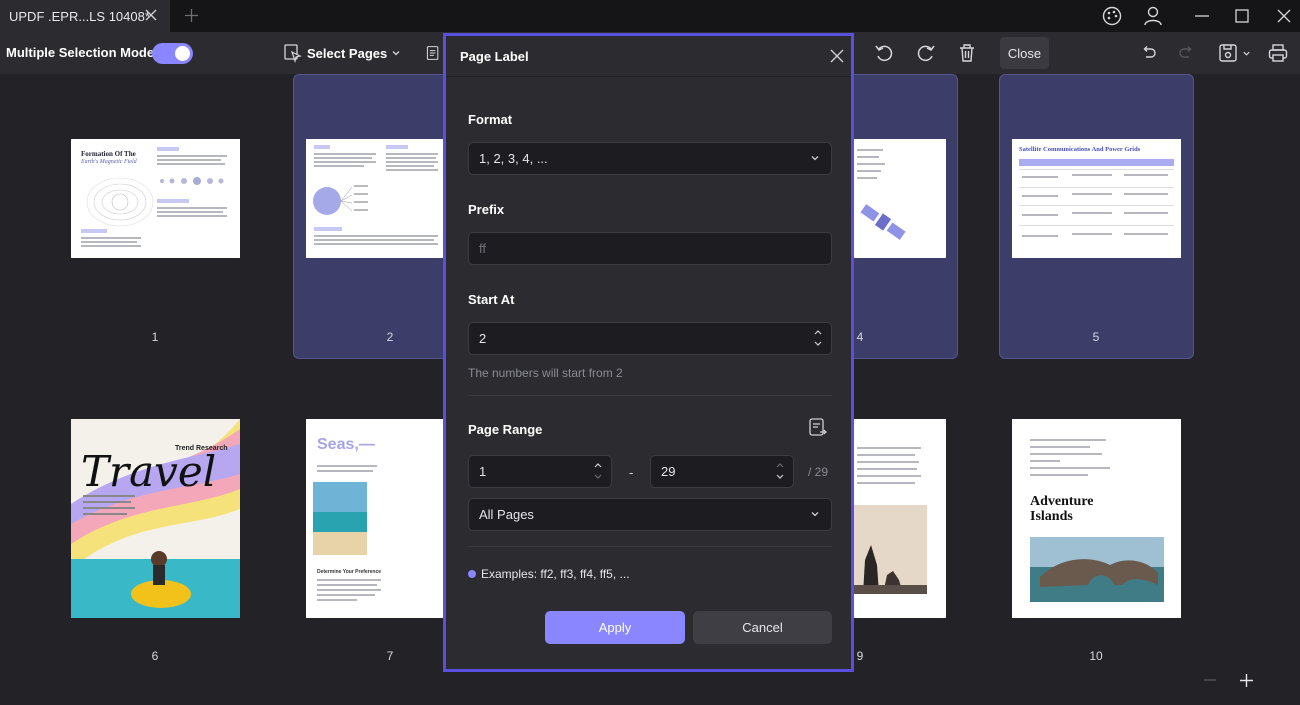  I want to click on palette-icon, so click(1112, 16).